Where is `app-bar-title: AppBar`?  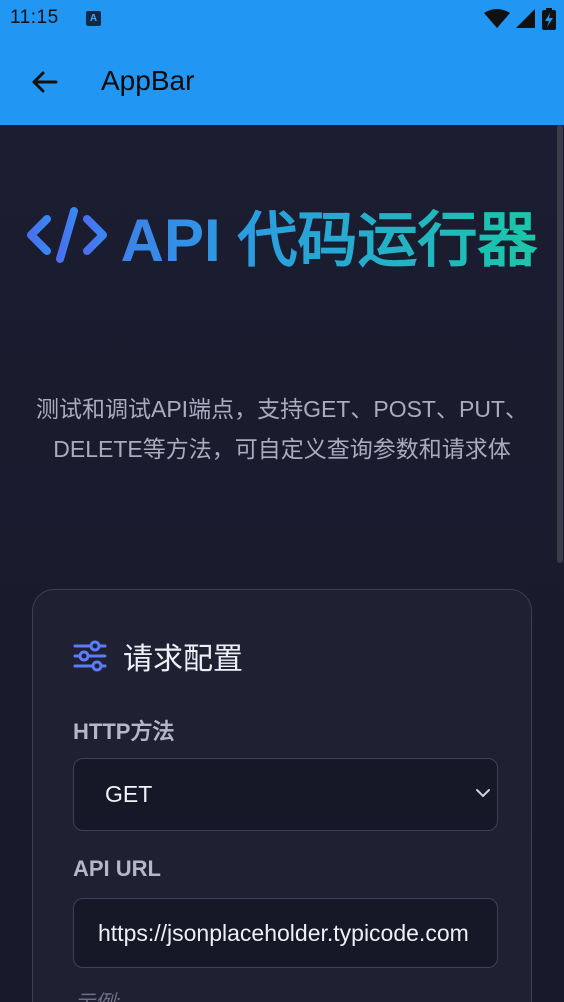
app-bar-title: AppBar is located at coordinates (148, 80).